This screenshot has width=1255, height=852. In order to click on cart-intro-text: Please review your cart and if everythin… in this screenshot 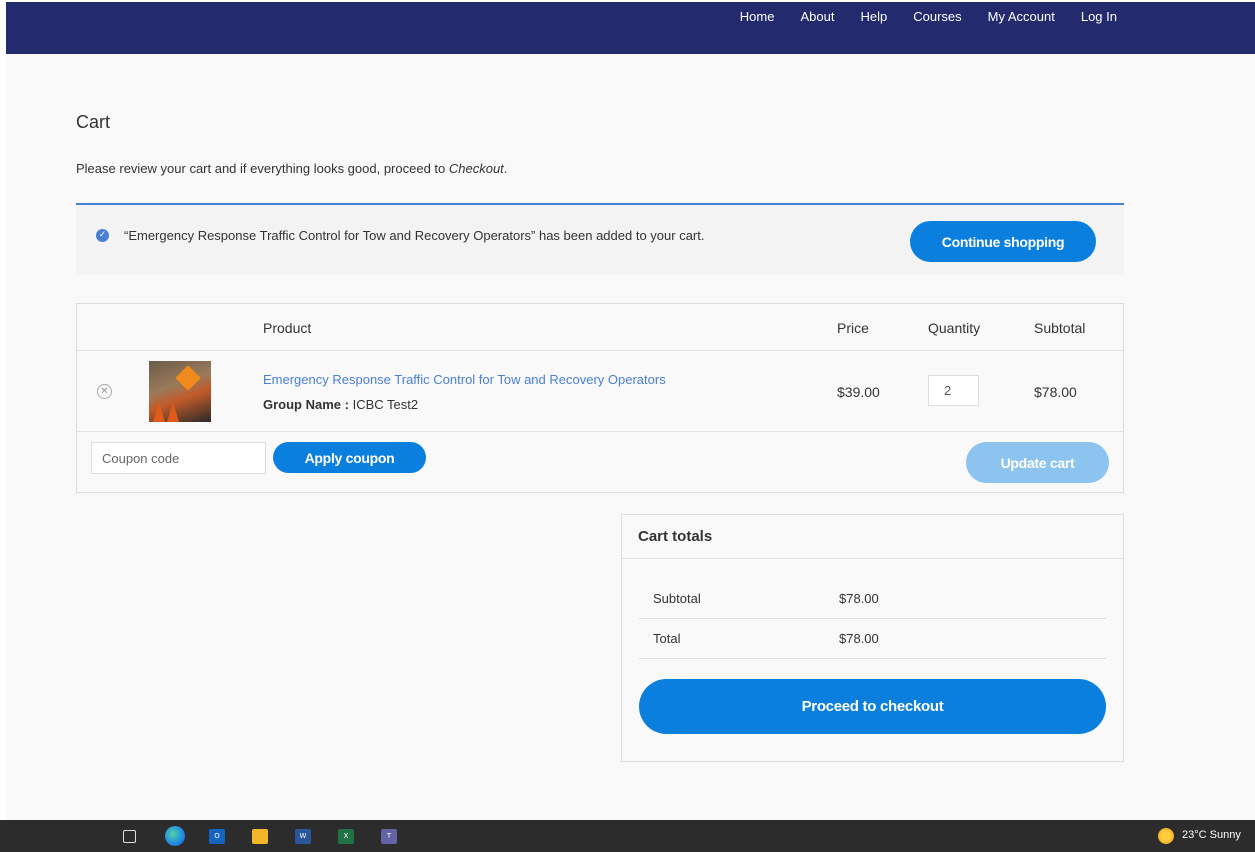, I will do `click(291, 168)`.